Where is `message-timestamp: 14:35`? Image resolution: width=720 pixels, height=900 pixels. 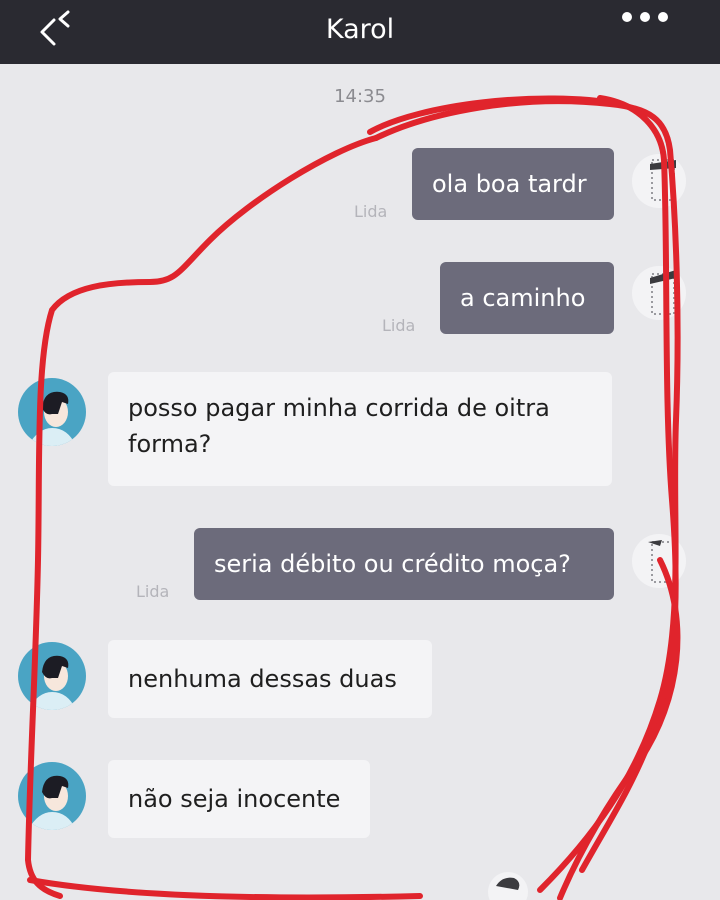 message-timestamp: 14:35 is located at coordinates (360, 96).